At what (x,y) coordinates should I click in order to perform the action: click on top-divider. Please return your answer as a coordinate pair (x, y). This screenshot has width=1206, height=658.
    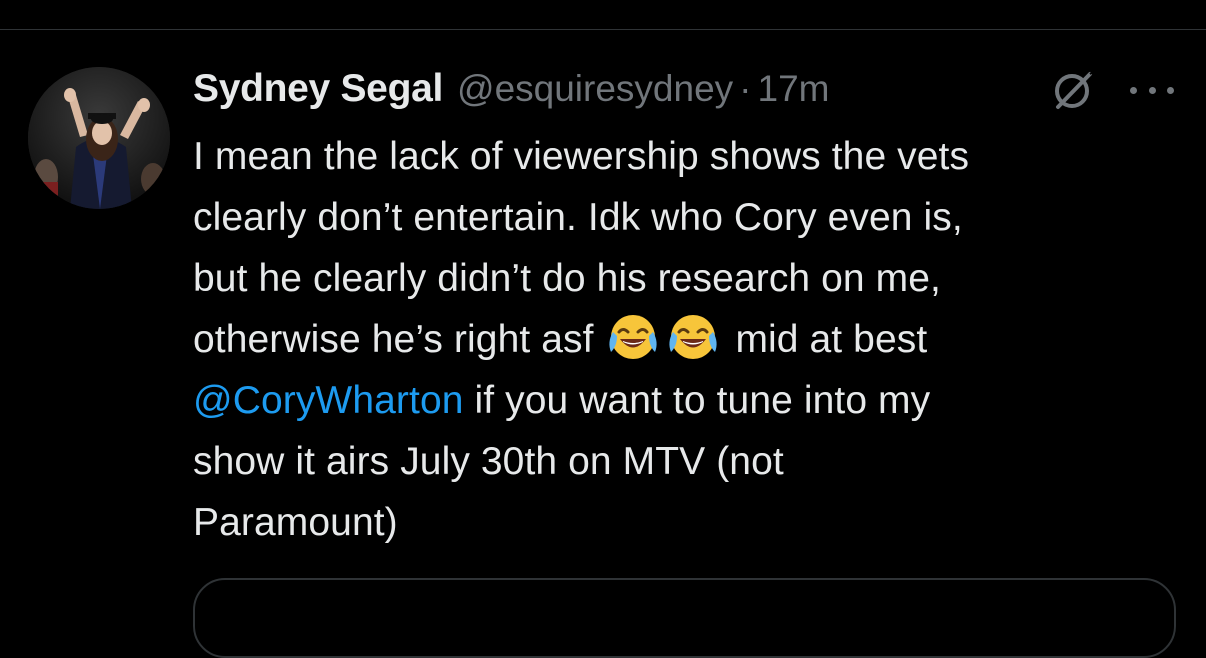
    Looking at the image, I should click on (603, 29).